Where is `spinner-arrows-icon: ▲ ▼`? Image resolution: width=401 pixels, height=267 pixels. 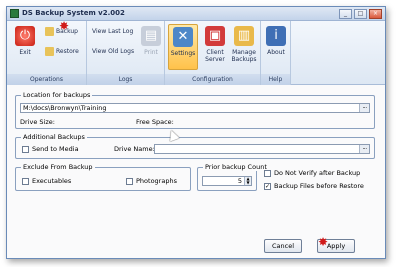
spinner-arrows-icon: ▲ ▼ is located at coordinates (247, 181).